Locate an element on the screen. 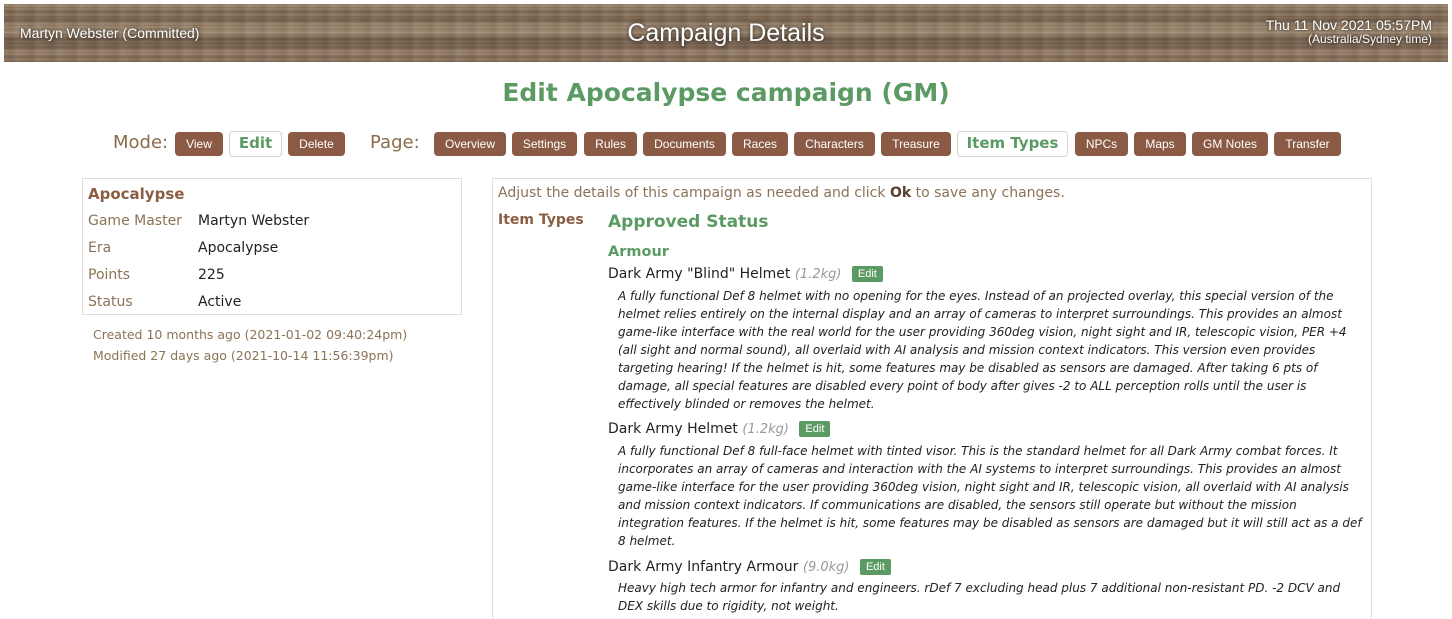 The image size is (1452, 619). approved-status-heading: Approved Status is located at coordinates (688, 222).